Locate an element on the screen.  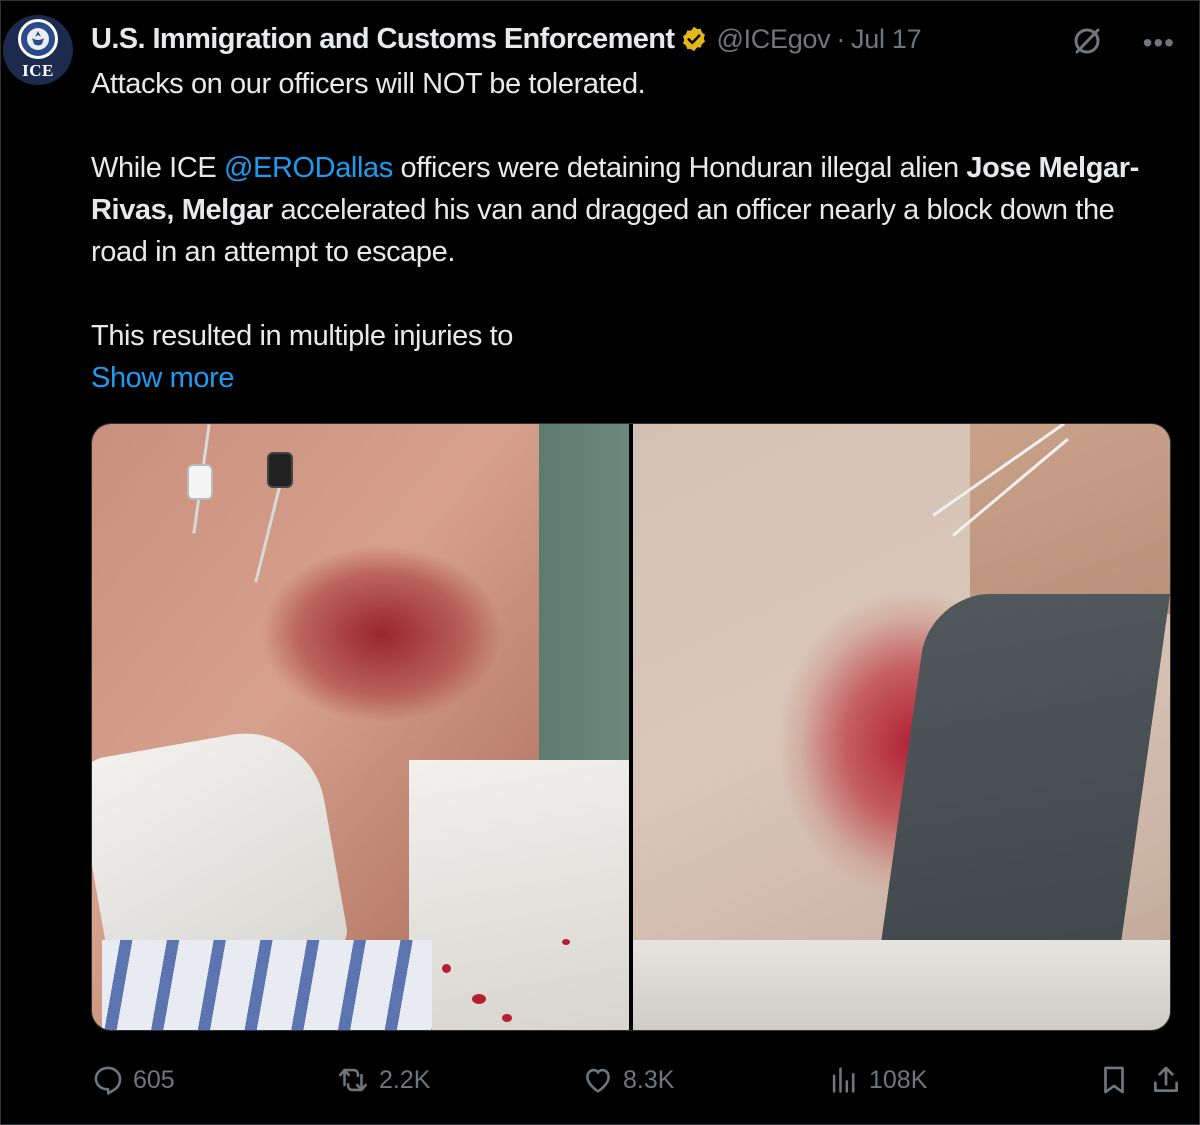
action-bar: 605 2.2K 8.3K 108K is located at coordinates (637, 1080).